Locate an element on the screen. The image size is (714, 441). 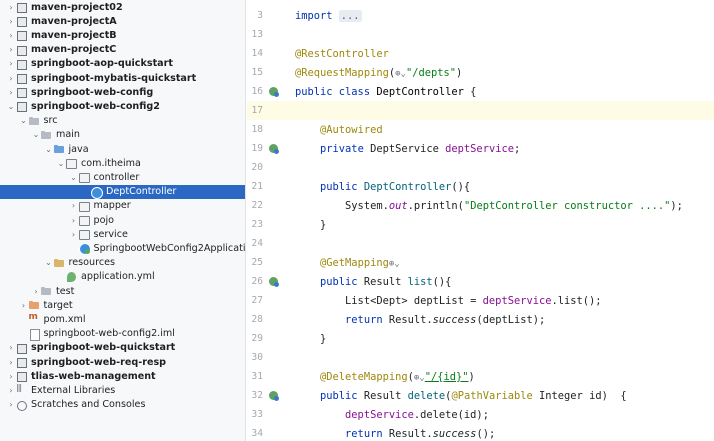
tree-item: › test is located at coordinates (122, 291).